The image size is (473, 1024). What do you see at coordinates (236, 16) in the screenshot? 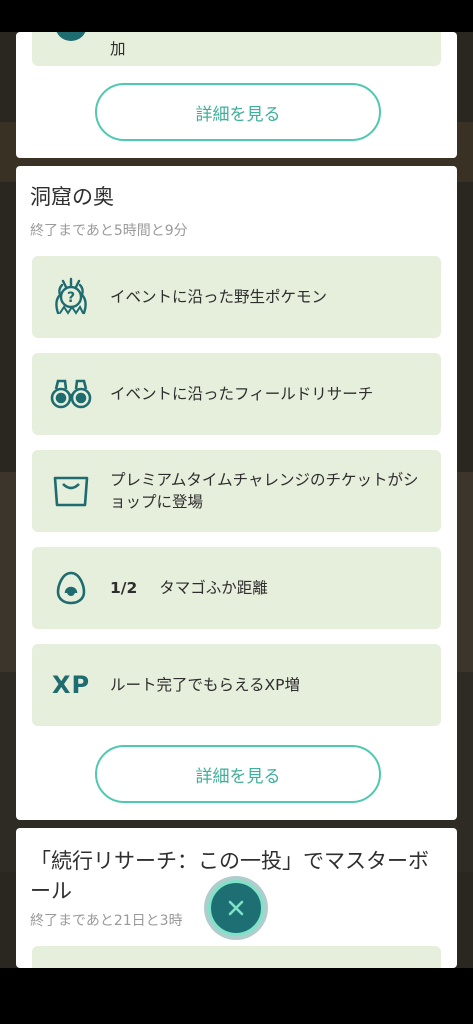
I see `status-bar` at bounding box center [236, 16].